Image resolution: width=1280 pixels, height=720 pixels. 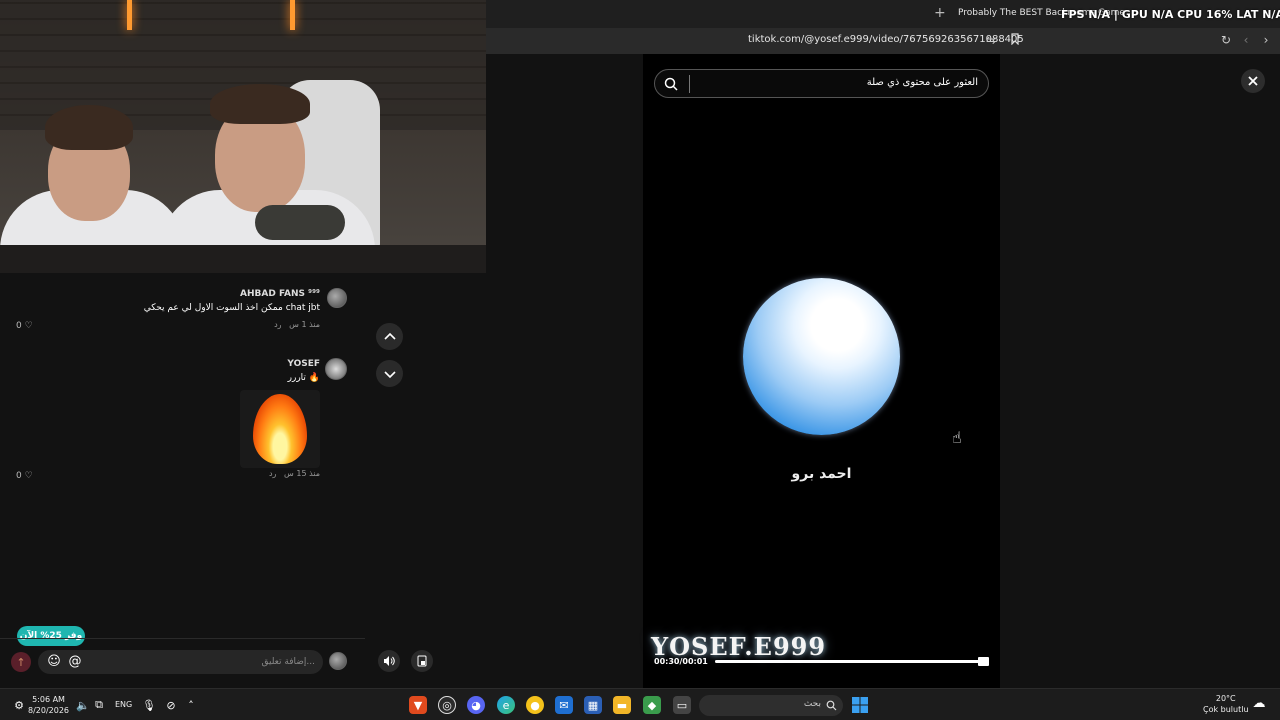 What do you see at coordinates (191, 705) in the screenshot?
I see `chevron-up-icon: ˄` at bounding box center [191, 705].